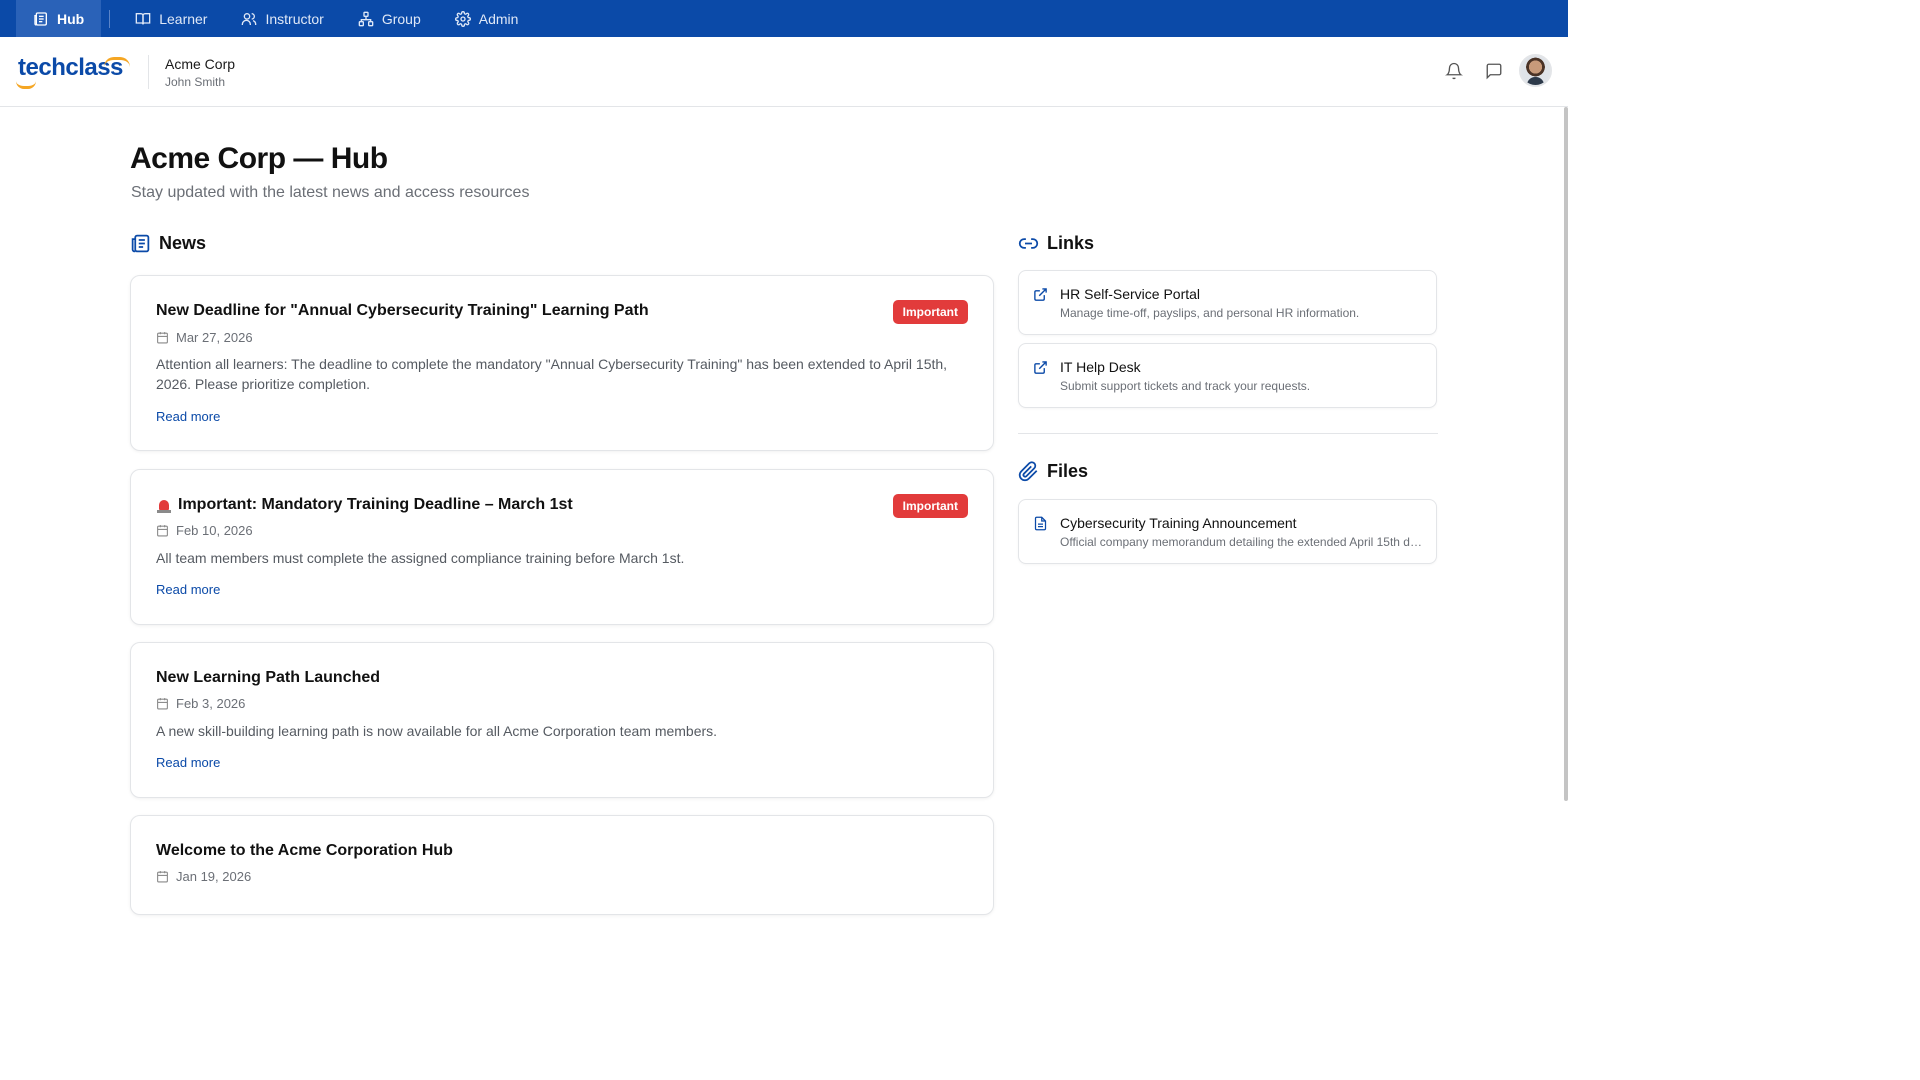  What do you see at coordinates (401, 18) in the screenshot?
I see `nav-group-label: Group` at bounding box center [401, 18].